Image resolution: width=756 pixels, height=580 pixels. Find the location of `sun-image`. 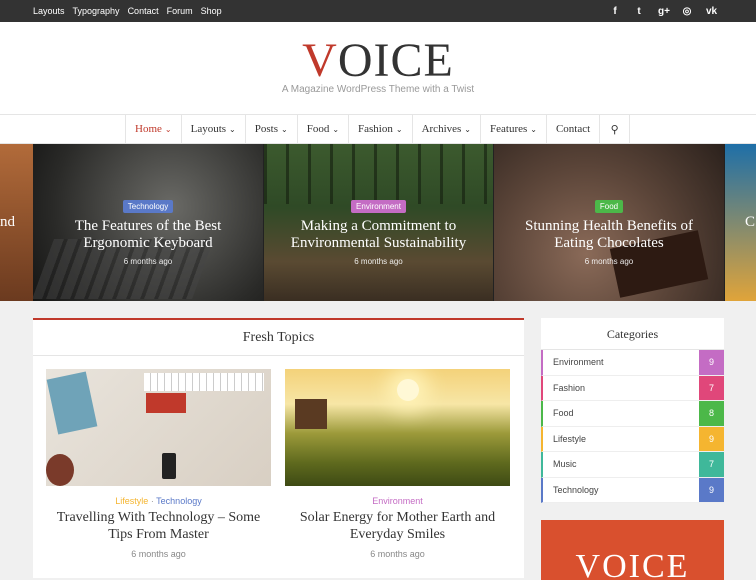

sun-image is located at coordinates (408, 390).